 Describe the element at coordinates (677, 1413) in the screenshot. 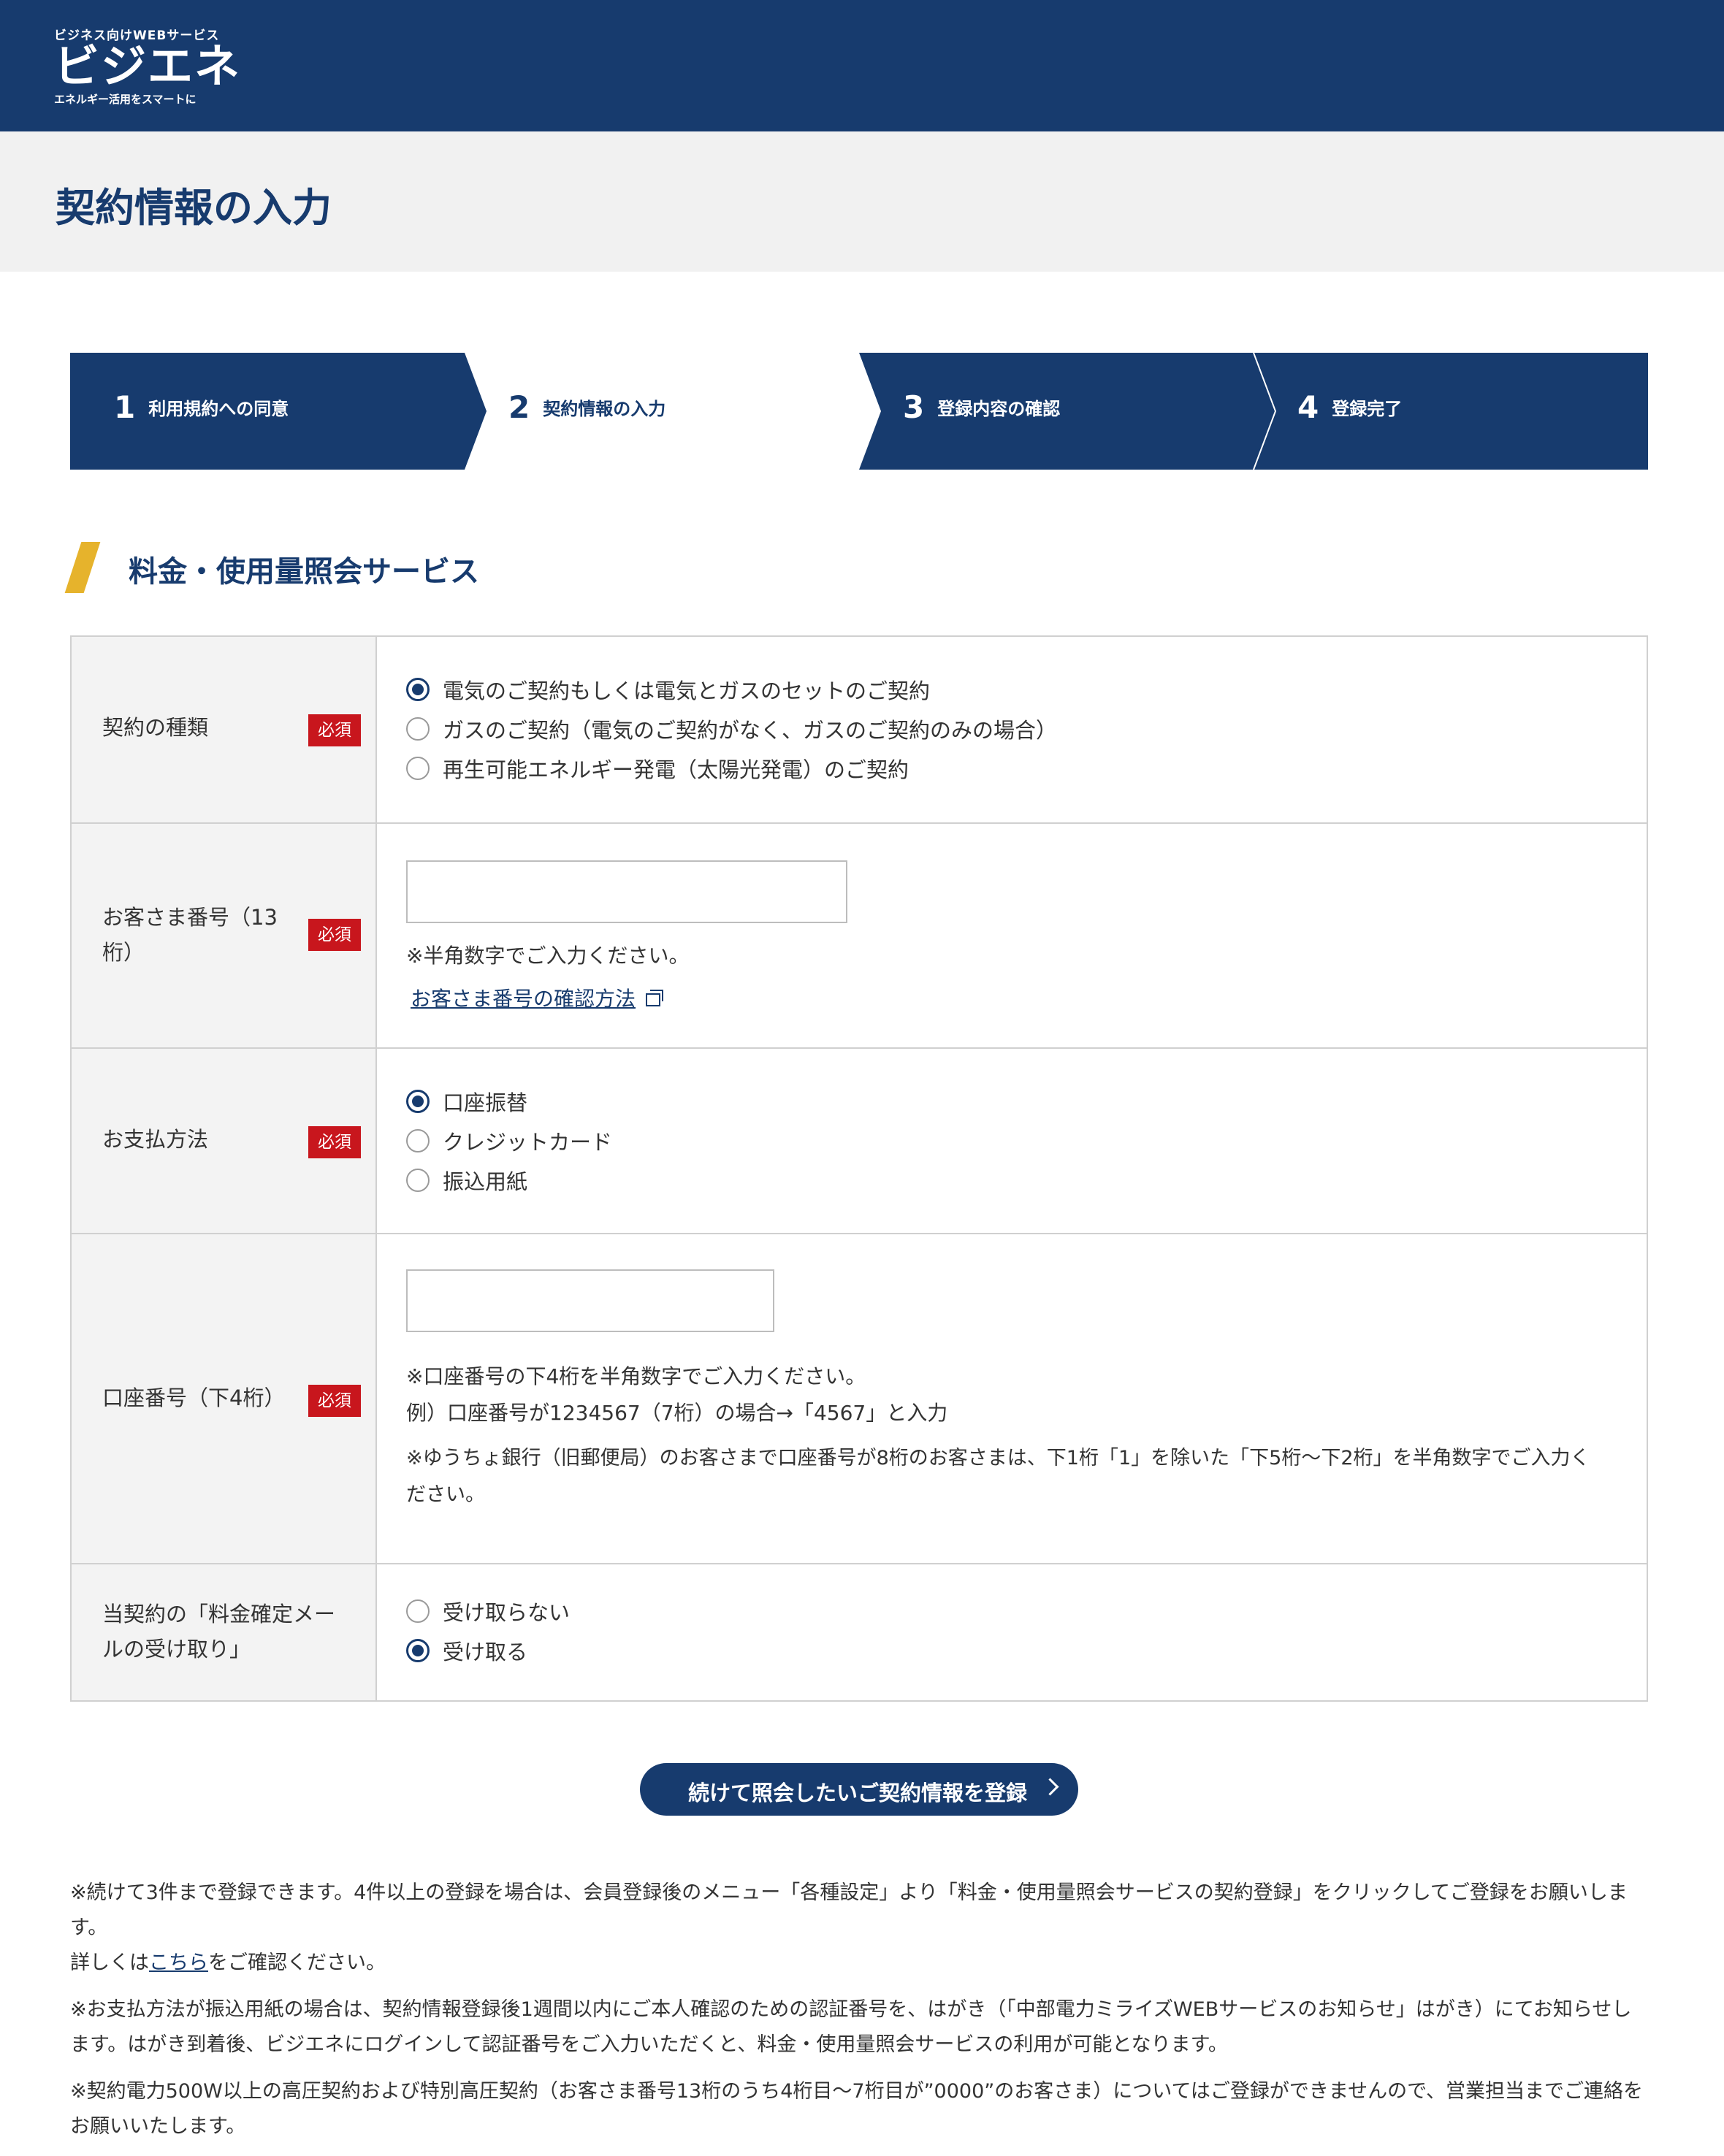

I see `account-number-note-2: 例）口座番号が1234567（7桁）の場合→「4567」と入力` at that location.